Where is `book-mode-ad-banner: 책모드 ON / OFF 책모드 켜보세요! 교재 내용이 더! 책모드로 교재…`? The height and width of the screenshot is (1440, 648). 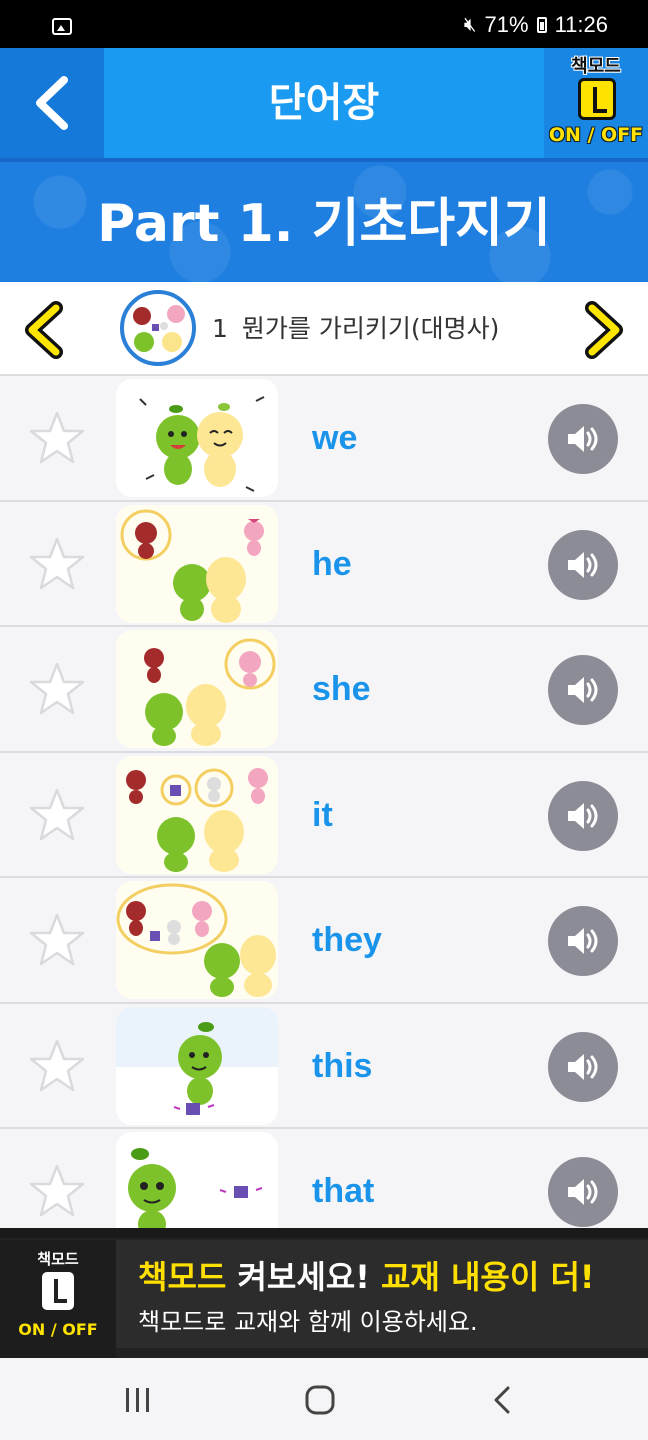 book-mode-ad-banner: 책모드 ON / OFF 책모드 켜보세요! 교재 내용이 더! 책모드로 교재… is located at coordinates (324, 1293).